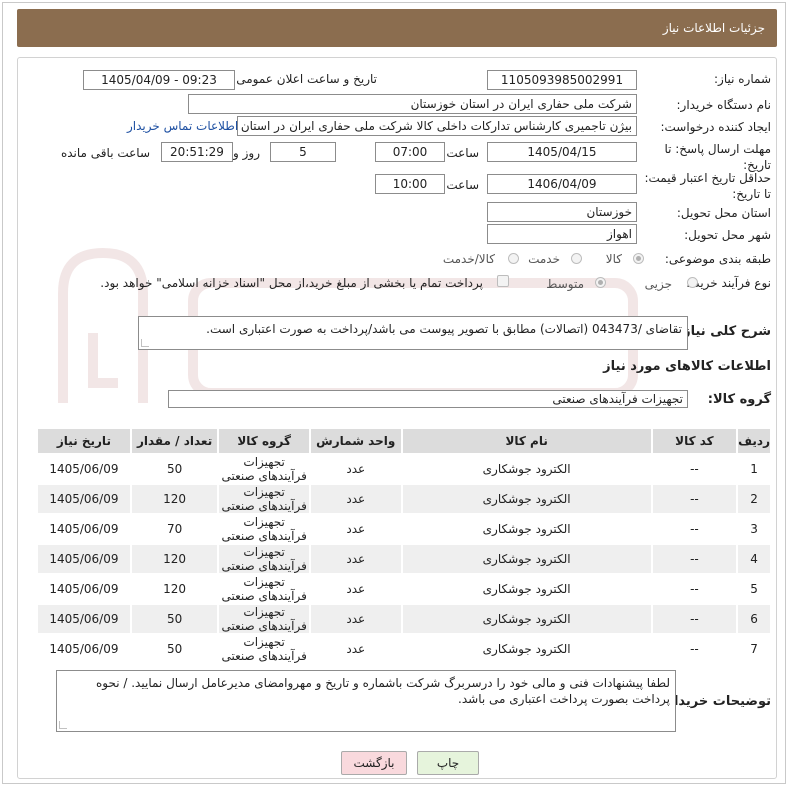 Image resolution: width=788 pixels, height=786 pixels. I want to click on announce-field: 1405/04/09 - 09:23, so click(159, 80).